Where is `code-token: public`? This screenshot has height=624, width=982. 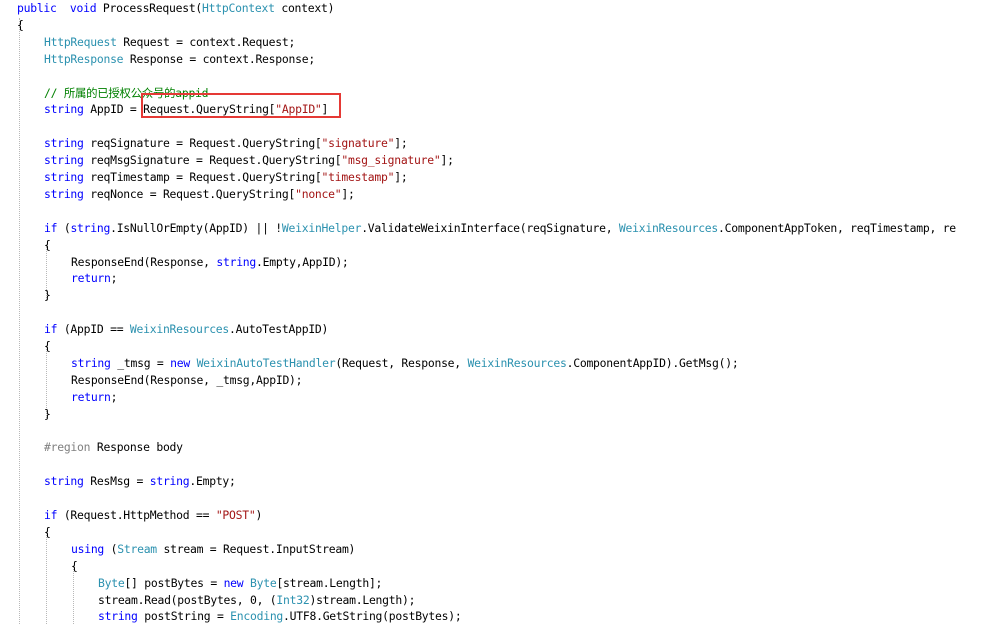 code-token: public is located at coordinates (37, 8).